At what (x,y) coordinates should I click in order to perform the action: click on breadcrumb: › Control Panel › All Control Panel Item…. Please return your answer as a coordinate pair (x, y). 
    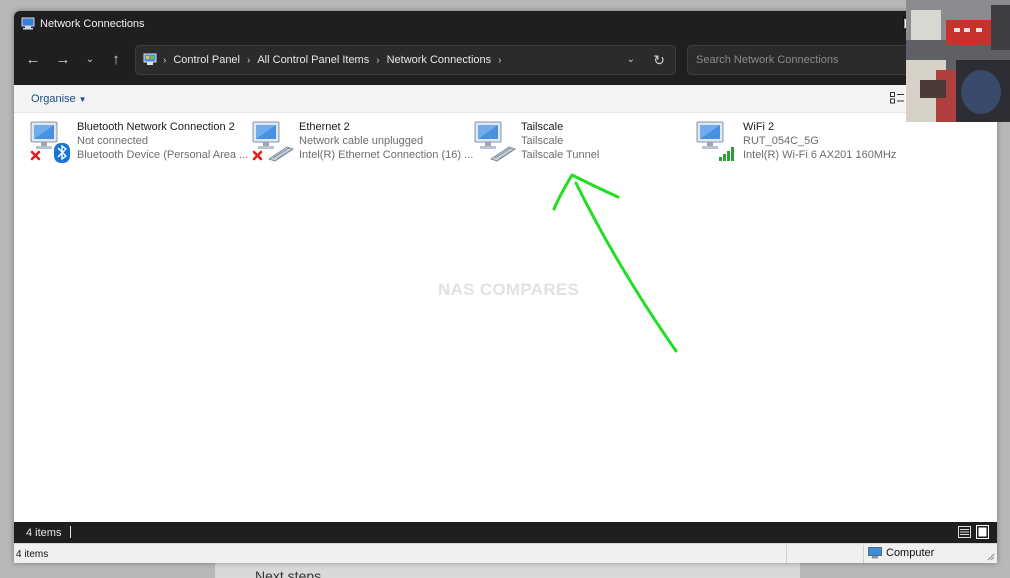
    Looking at the image, I should click on (332, 60).